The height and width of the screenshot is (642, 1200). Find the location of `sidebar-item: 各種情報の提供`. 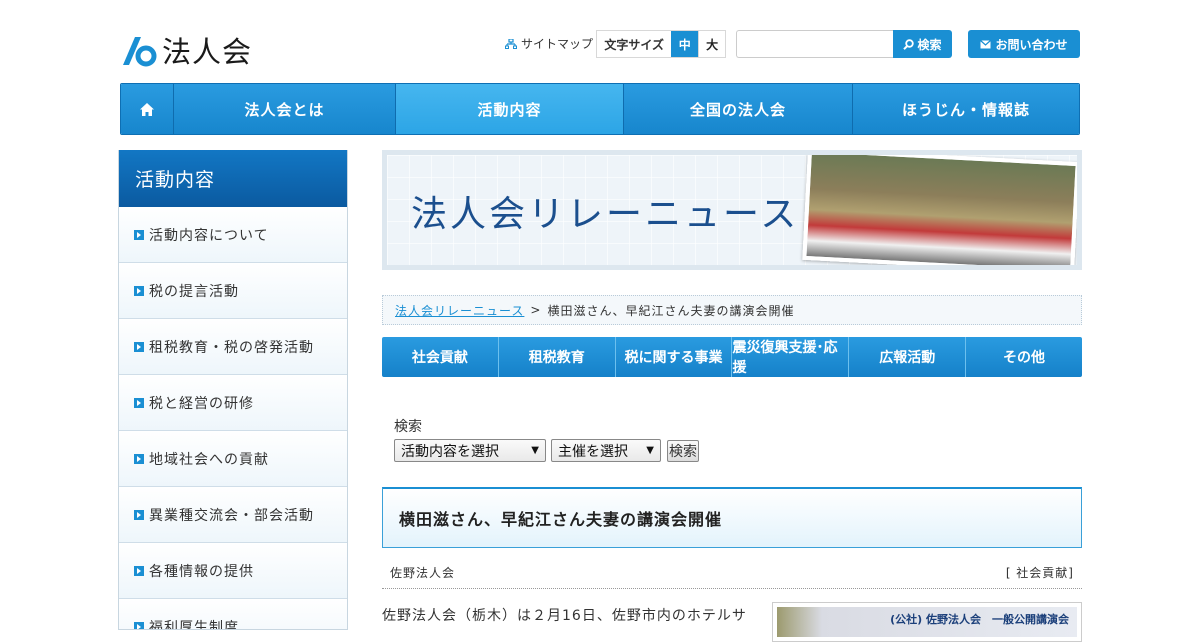

sidebar-item: 各種情報の提供 is located at coordinates (233, 571).